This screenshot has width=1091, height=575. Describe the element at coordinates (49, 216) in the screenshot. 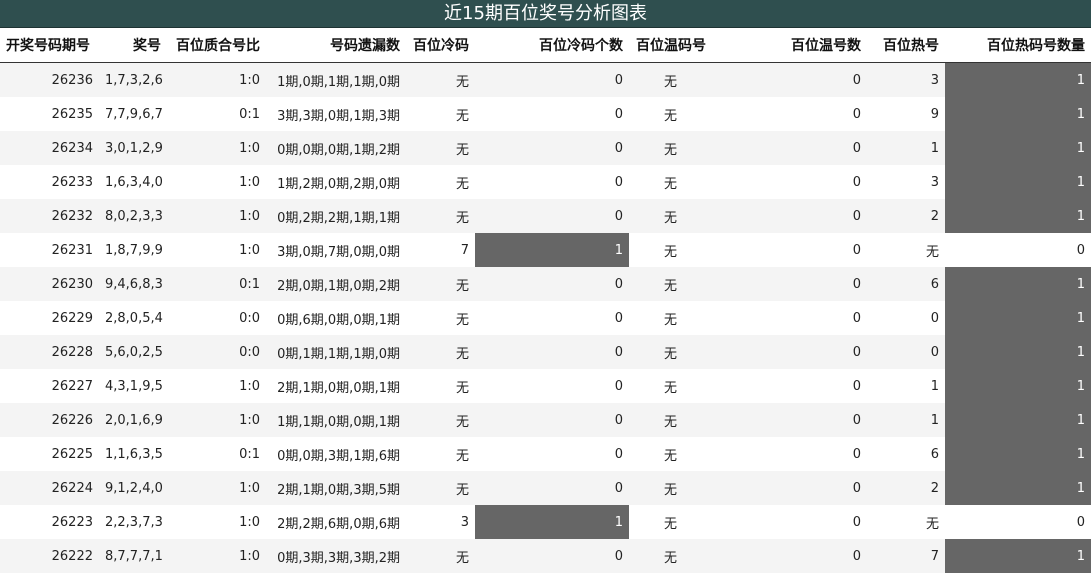

I see `cell-period: 26232` at that location.